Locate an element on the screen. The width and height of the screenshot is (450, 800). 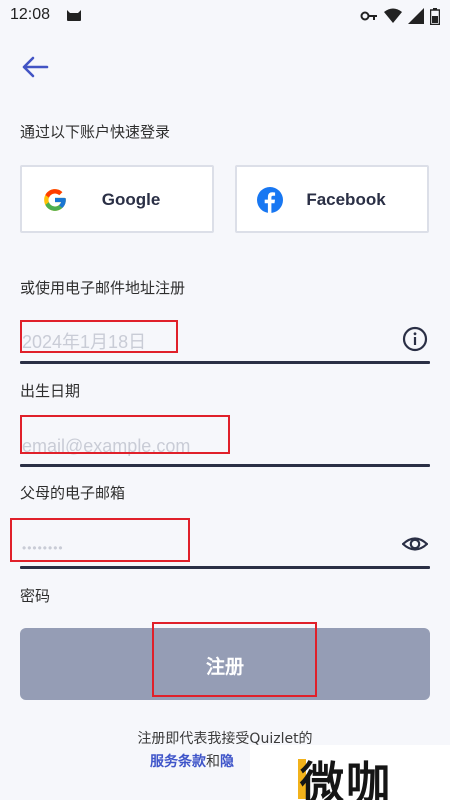
email-signup-title: 或使用电子邮件地址注册 is located at coordinates (103, 288).